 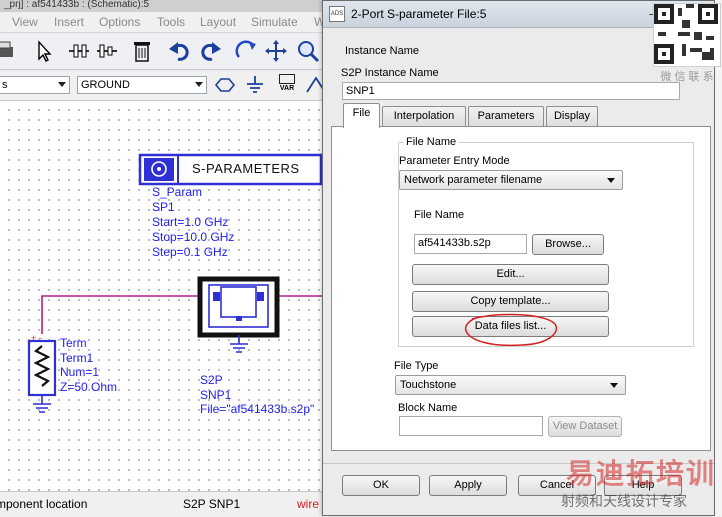 What do you see at coordinates (382, 51) in the screenshot?
I see `instance-name-label: Instance Name` at bounding box center [382, 51].